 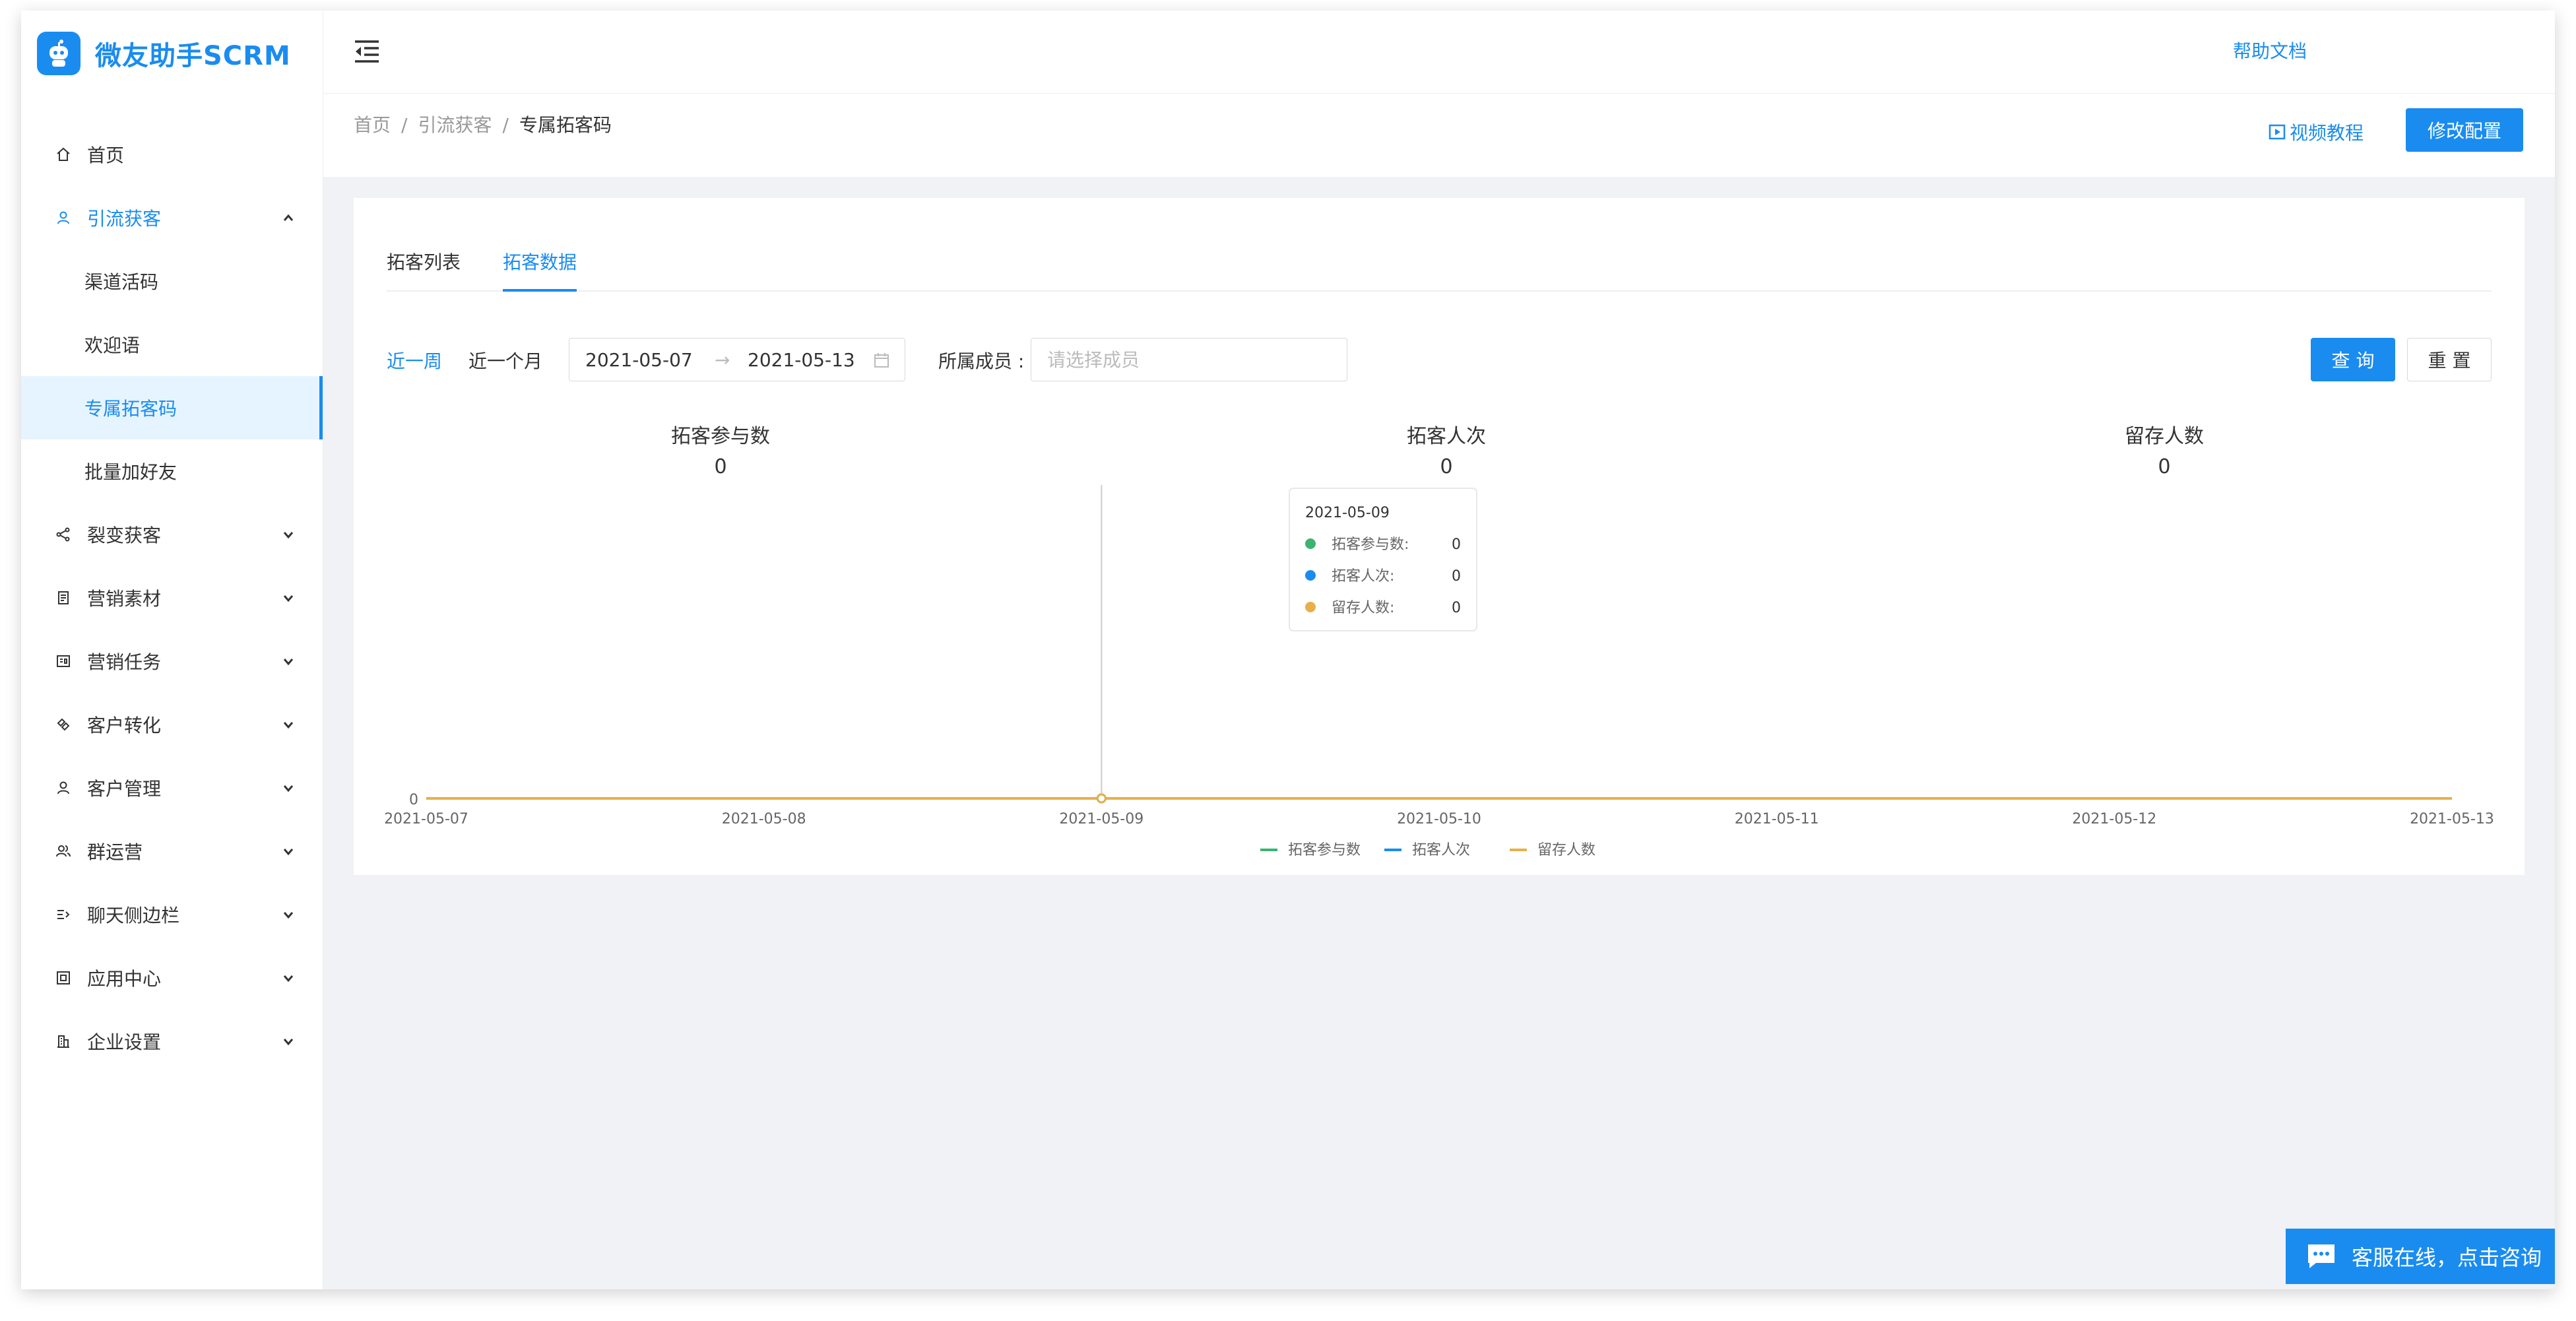 What do you see at coordinates (124, 535) in the screenshot?
I see `sidebar-item-label: 裂变获客` at bounding box center [124, 535].